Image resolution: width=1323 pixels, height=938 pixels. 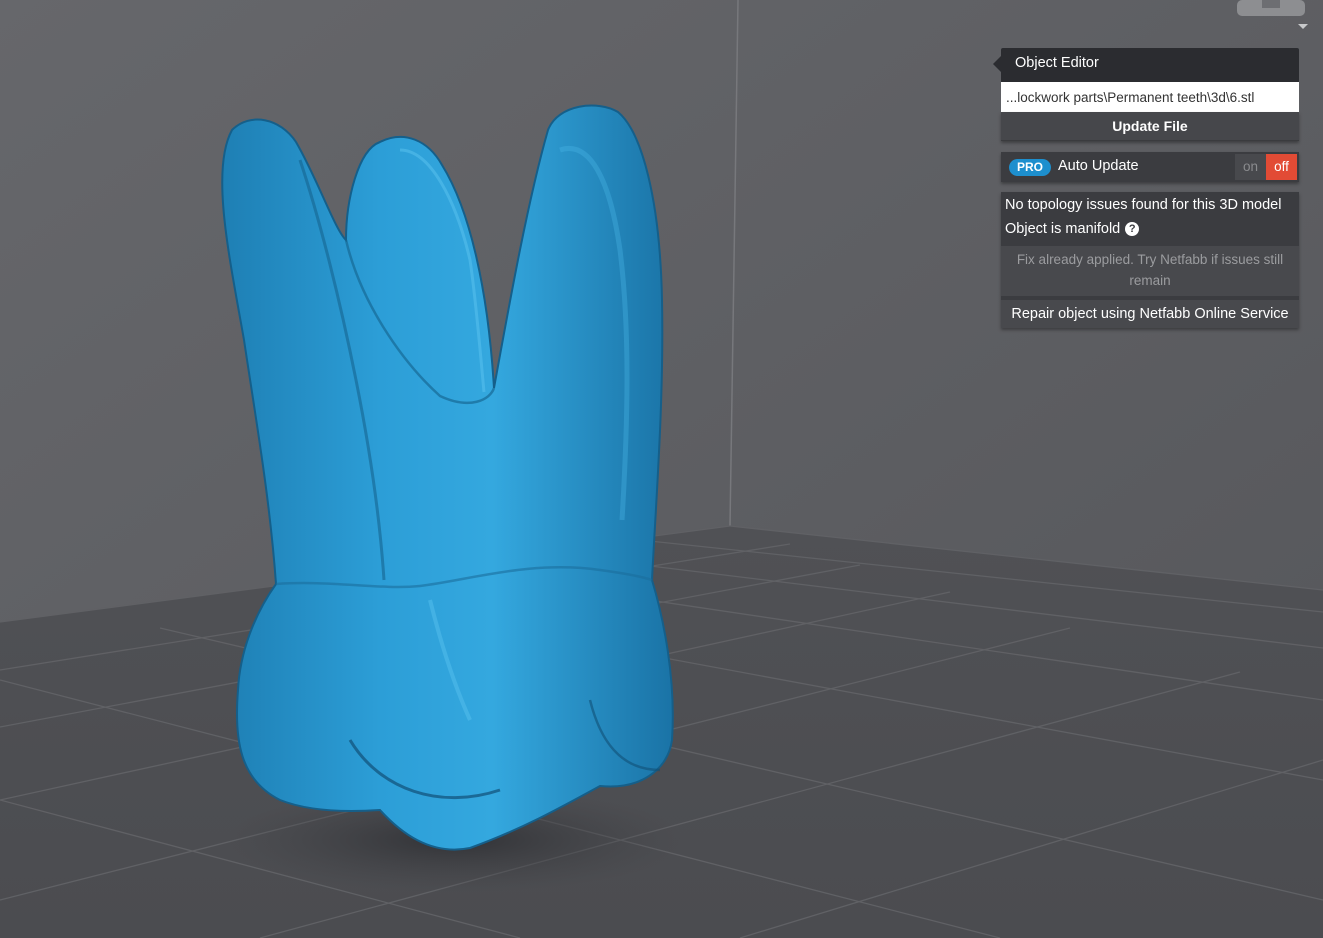 What do you see at coordinates (1098, 166) in the screenshot?
I see `auto-update-label: Auto Update` at bounding box center [1098, 166].